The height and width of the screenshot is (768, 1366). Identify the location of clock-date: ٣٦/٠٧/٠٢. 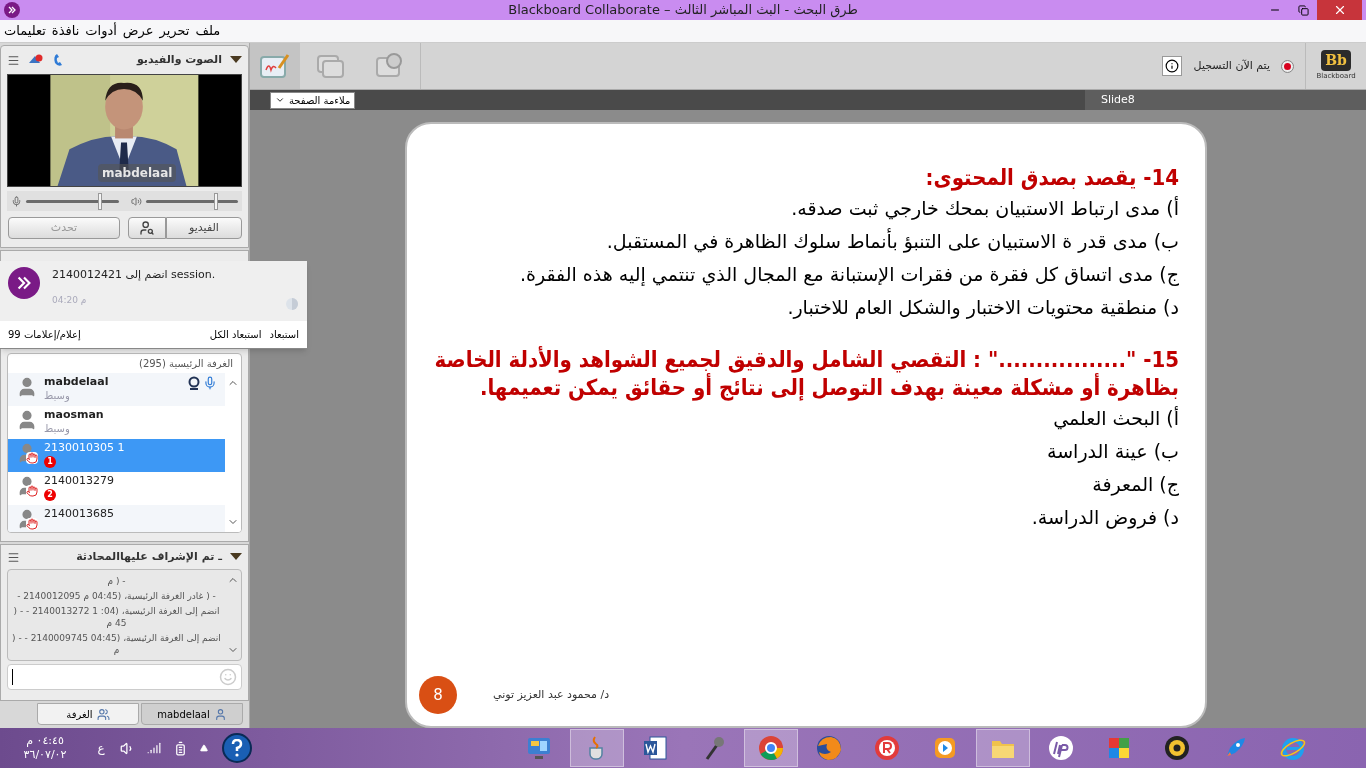
(45, 755).